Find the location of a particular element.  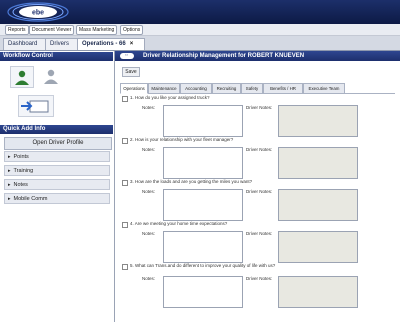

tab-operations: Operations is located at coordinates (134, 88).